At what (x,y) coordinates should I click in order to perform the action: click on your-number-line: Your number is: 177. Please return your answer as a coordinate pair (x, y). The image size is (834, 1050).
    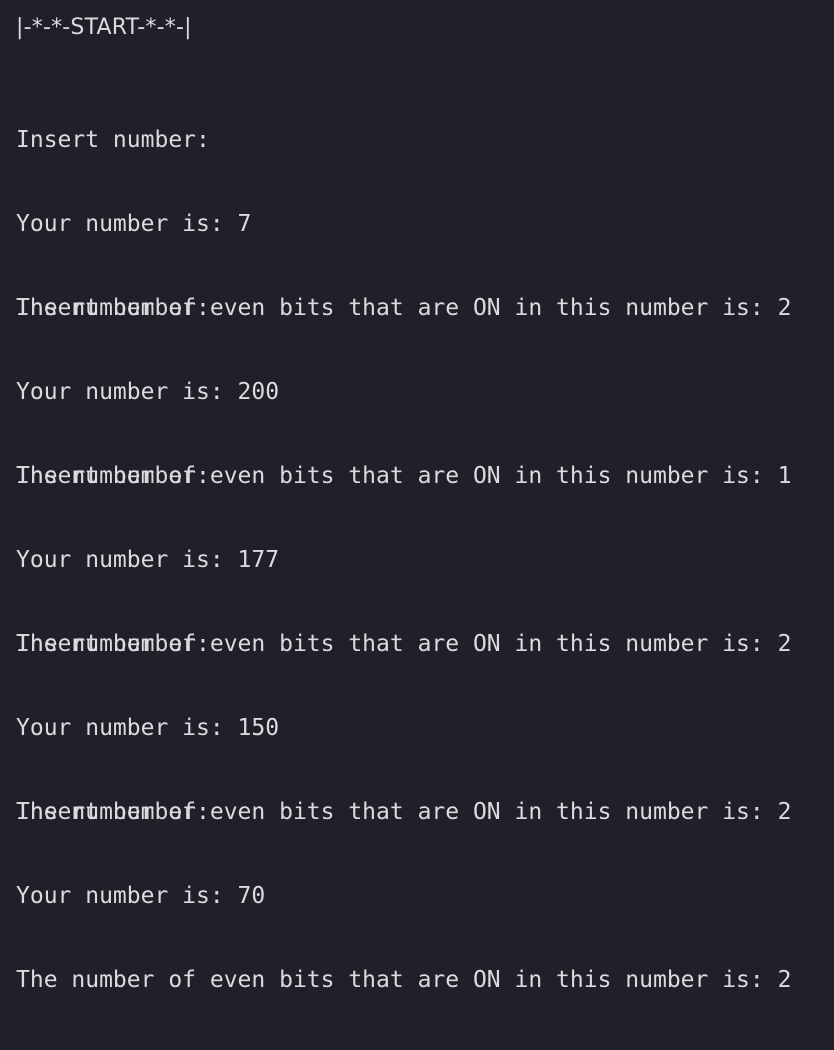
    Looking at the image, I should click on (148, 560).